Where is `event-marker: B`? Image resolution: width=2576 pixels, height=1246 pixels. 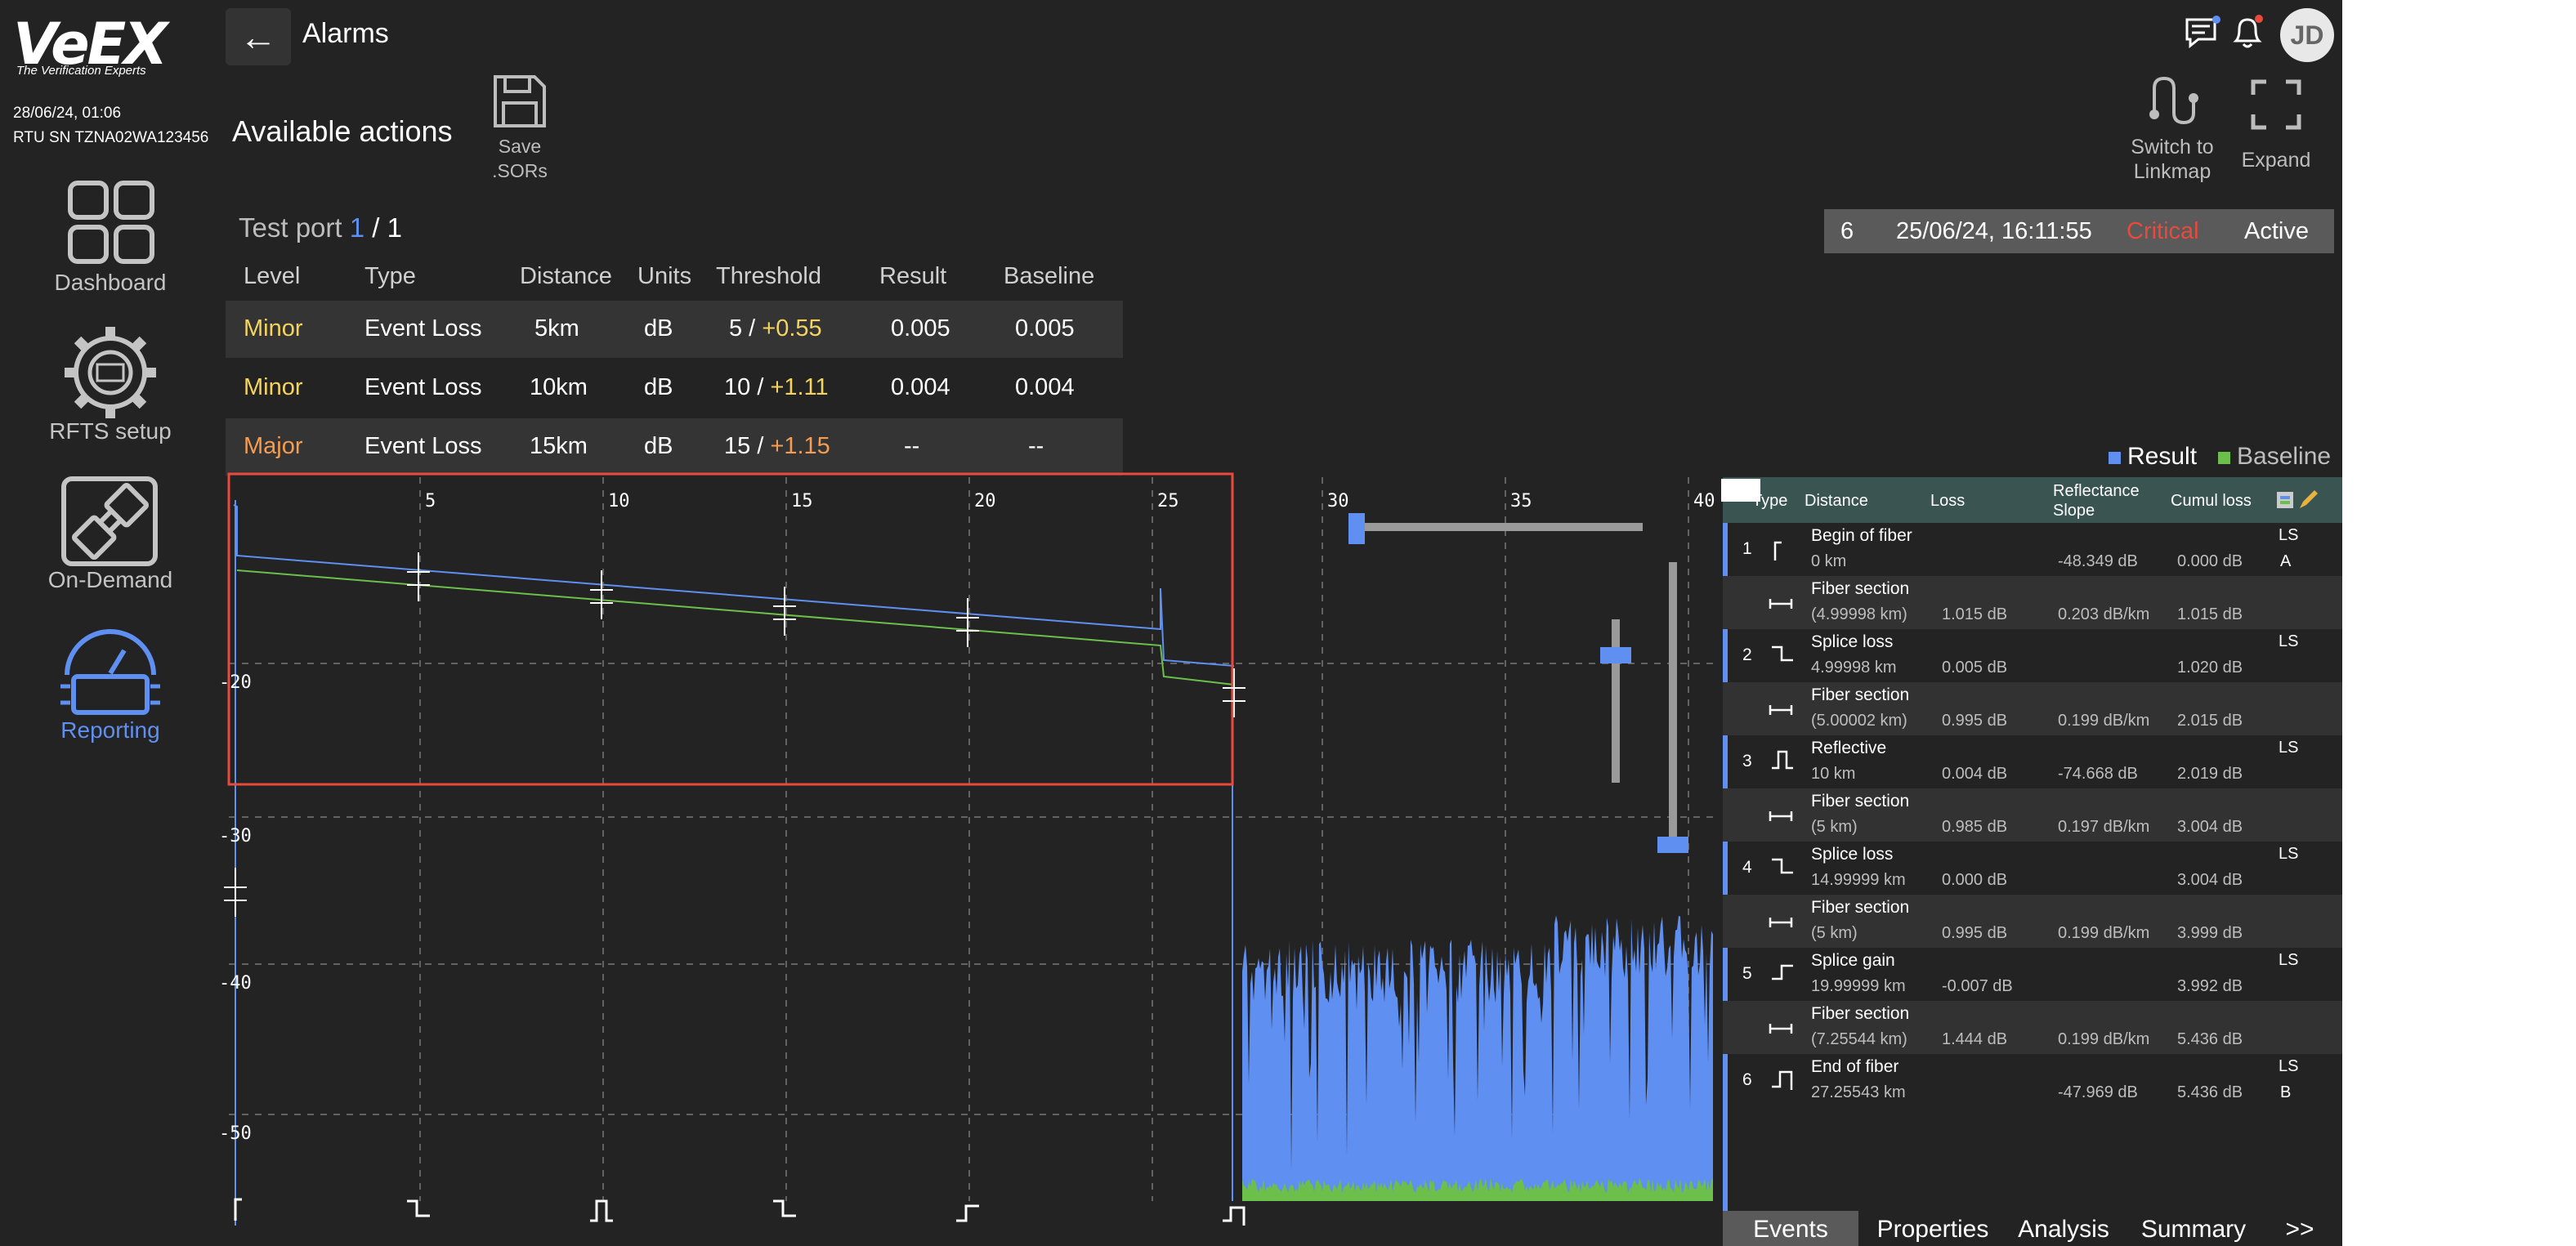
event-marker: B is located at coordinates (2286, 1092).